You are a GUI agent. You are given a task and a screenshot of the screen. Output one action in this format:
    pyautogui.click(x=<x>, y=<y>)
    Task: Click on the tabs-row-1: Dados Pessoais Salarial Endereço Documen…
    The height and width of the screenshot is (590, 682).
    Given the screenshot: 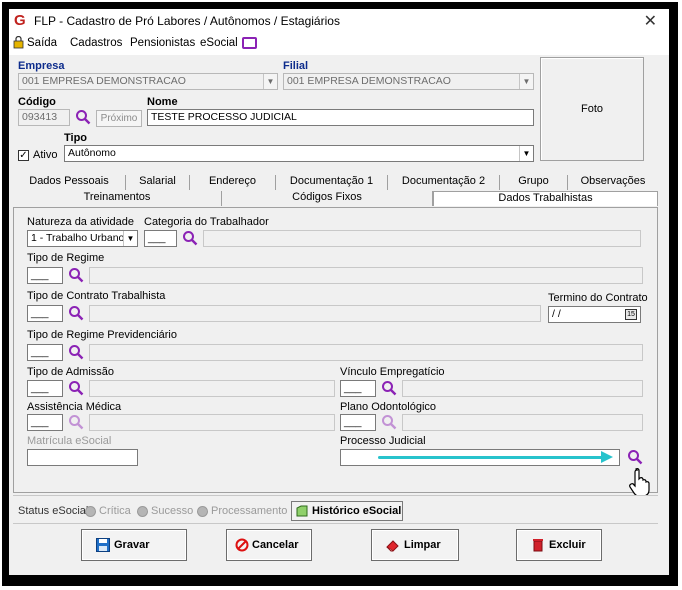 What is the action you would take?
    pyautogui.click(x=335, y=182)
    